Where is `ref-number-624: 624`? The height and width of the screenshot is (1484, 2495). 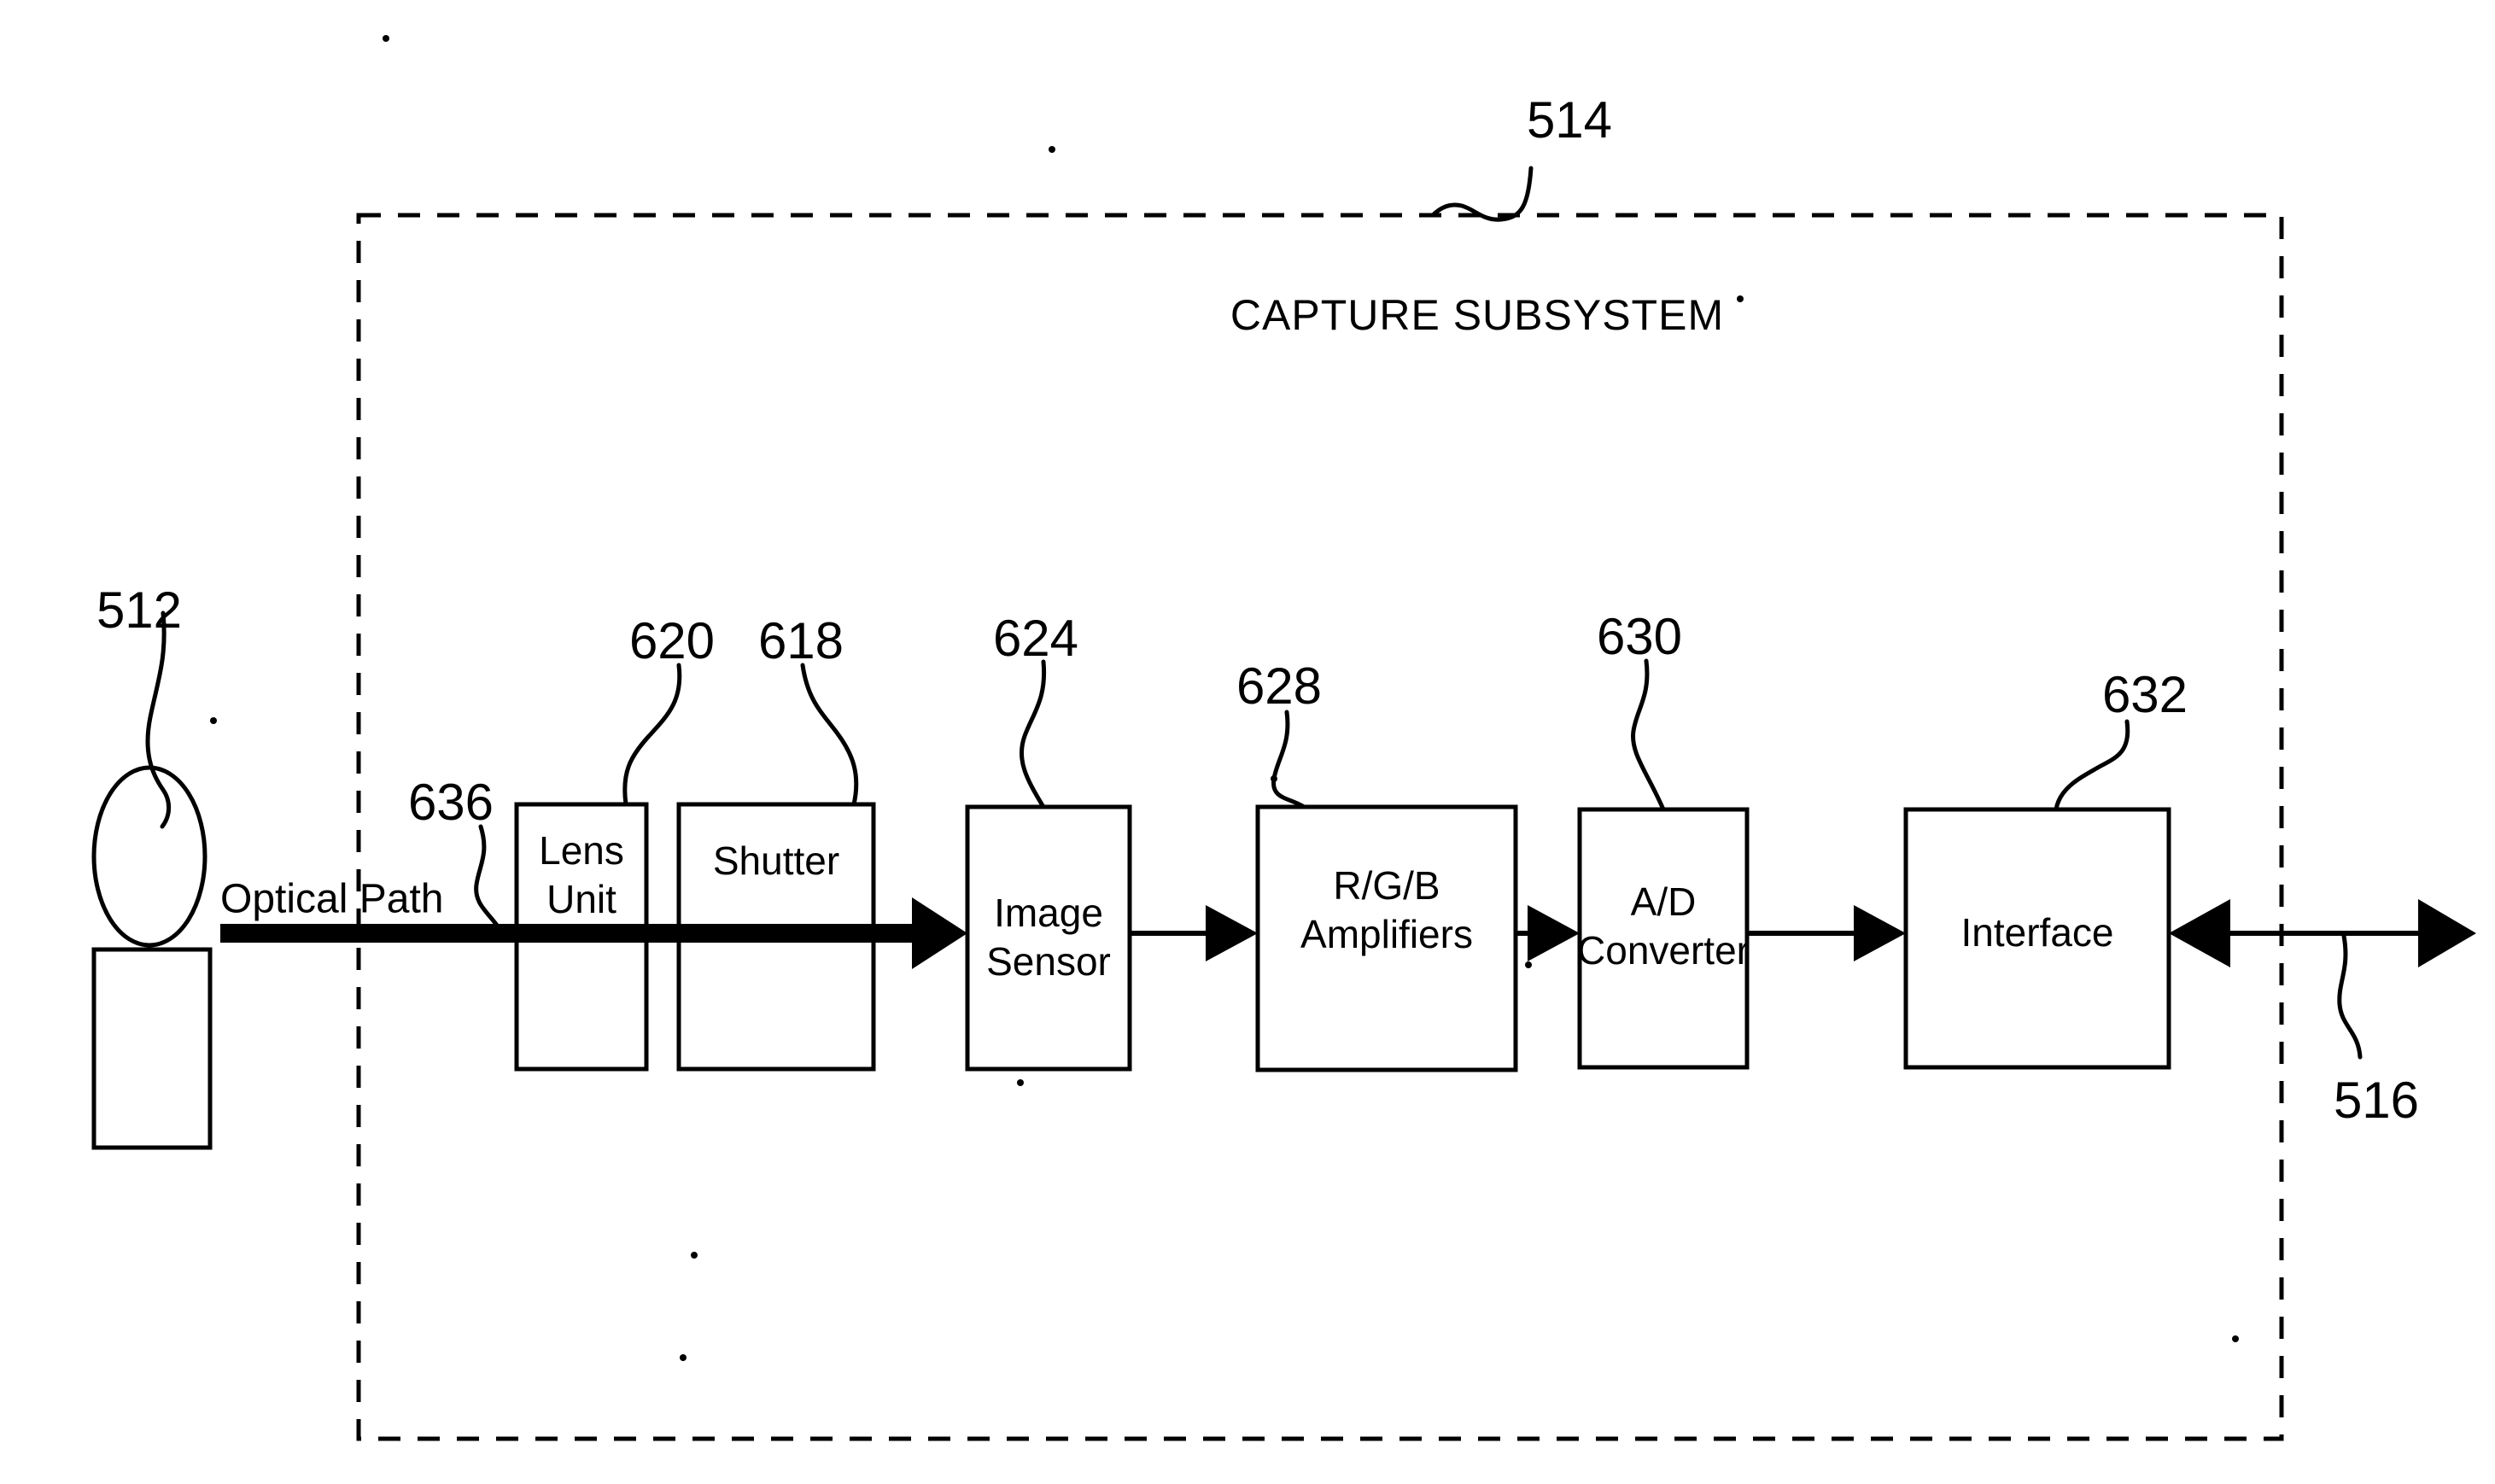 ref-number-624: 624 is located at coordinates (1035, 639).